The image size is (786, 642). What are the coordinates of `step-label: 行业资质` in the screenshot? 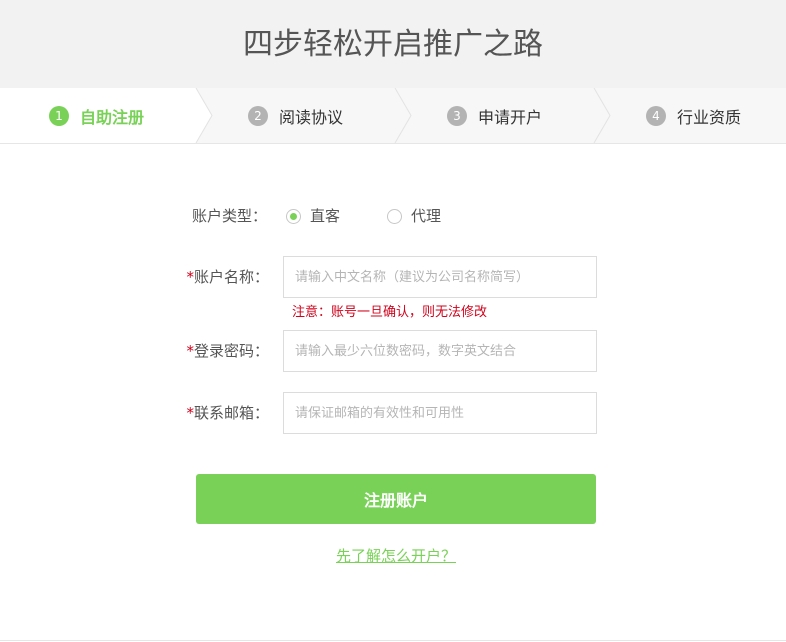 It's located at (709, 117).